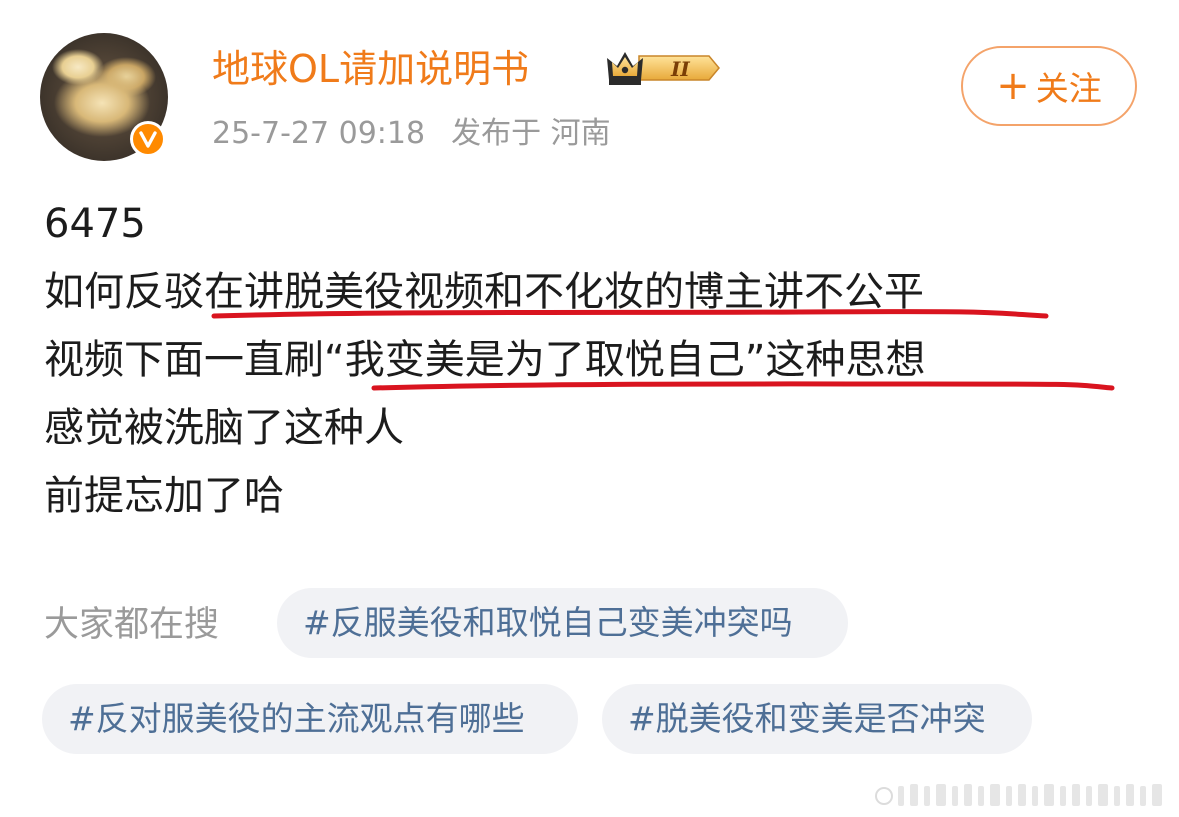 This screenshot has height=817, width=1179. I want to click on search-tag: #脱美役和变美是否冲突, so click(817, 719).